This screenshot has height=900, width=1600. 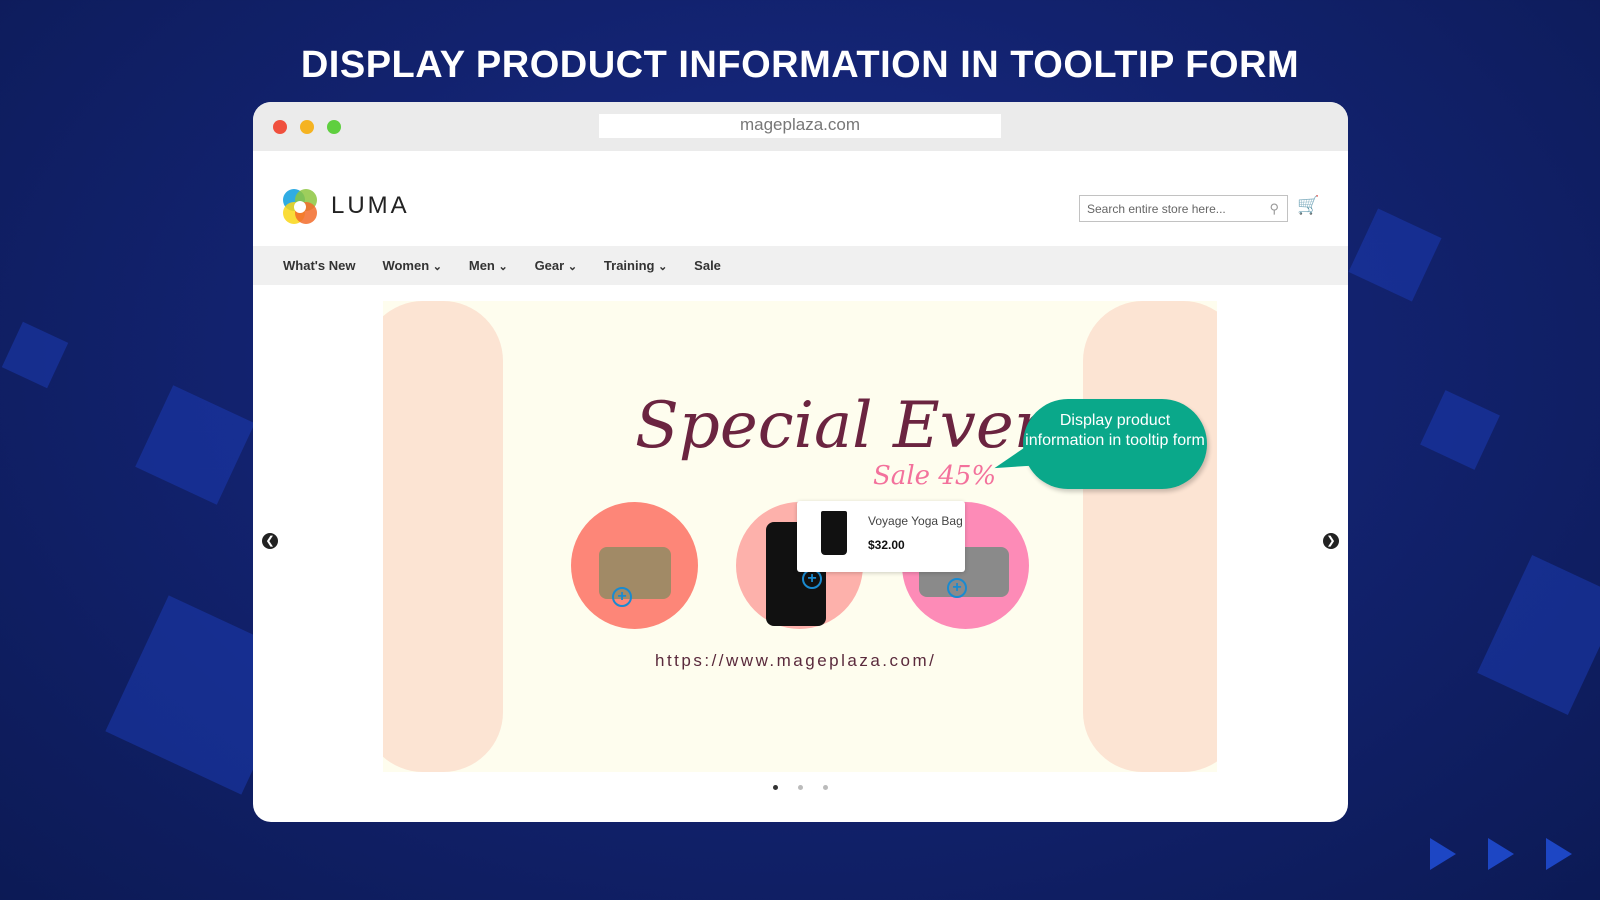 What do you see at coordinates (800, 198) in the screenshot?
I see `store-header: LUMA Search entire store here... ⚲ 🛒` at bounding box center [800, 198].